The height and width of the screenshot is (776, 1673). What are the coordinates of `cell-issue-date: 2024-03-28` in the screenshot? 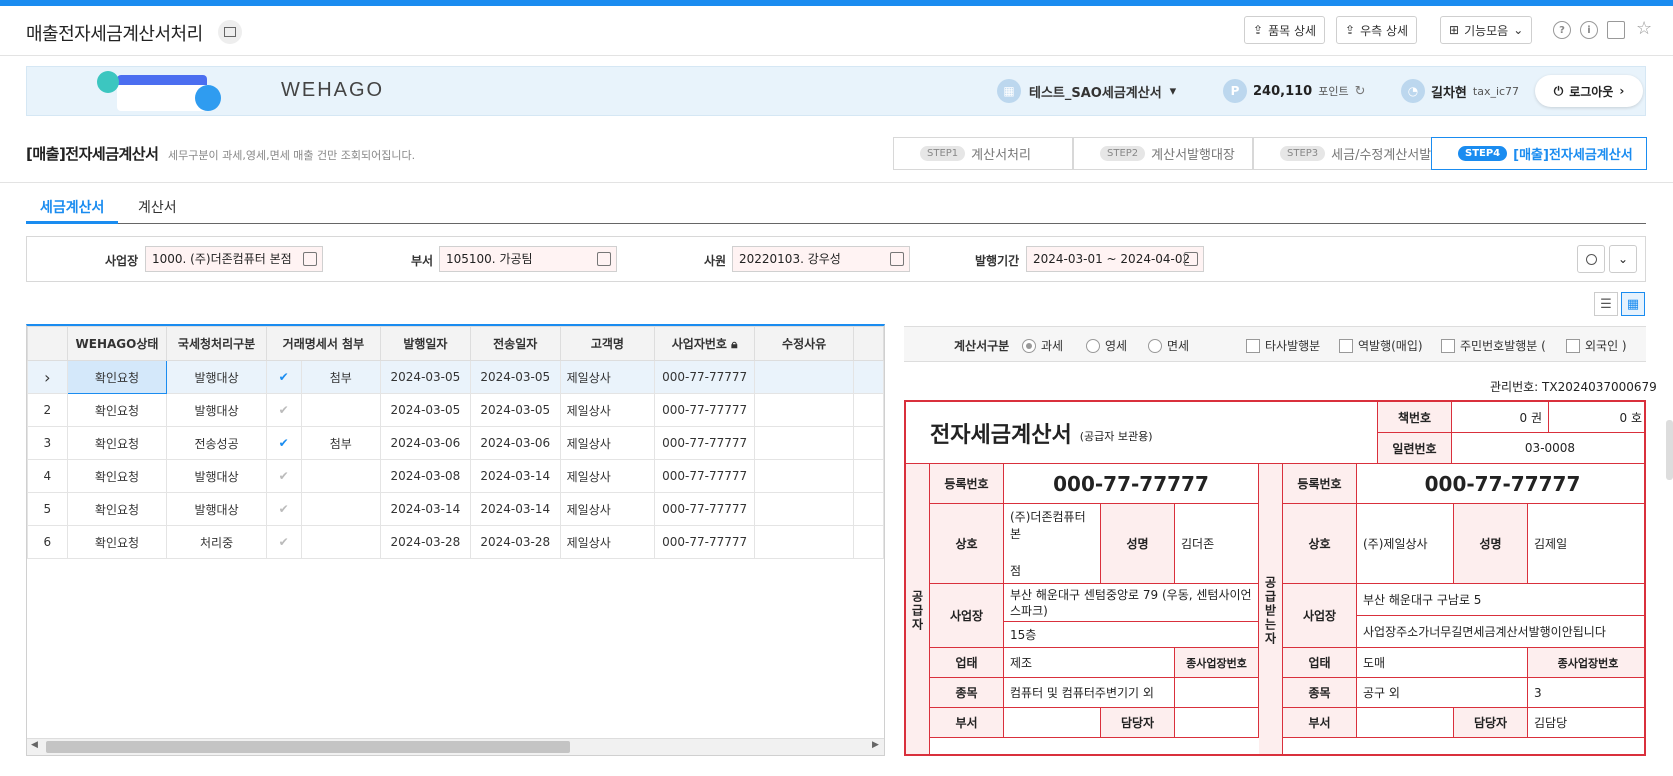 It's located at (425, 542).